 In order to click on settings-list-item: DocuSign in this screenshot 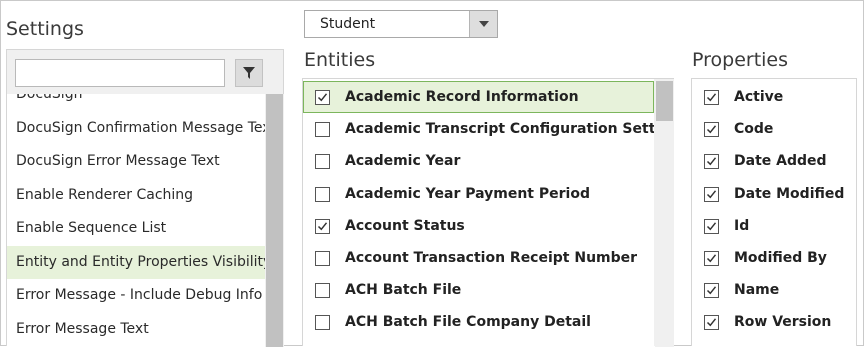, I will do `click(136, 102)`.